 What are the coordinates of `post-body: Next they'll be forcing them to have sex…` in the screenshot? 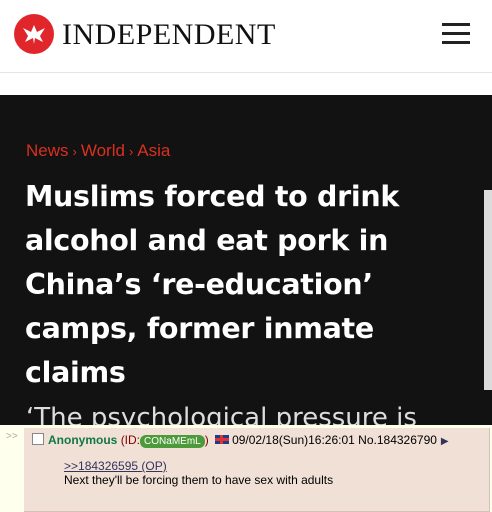 It's located at (199, 480).